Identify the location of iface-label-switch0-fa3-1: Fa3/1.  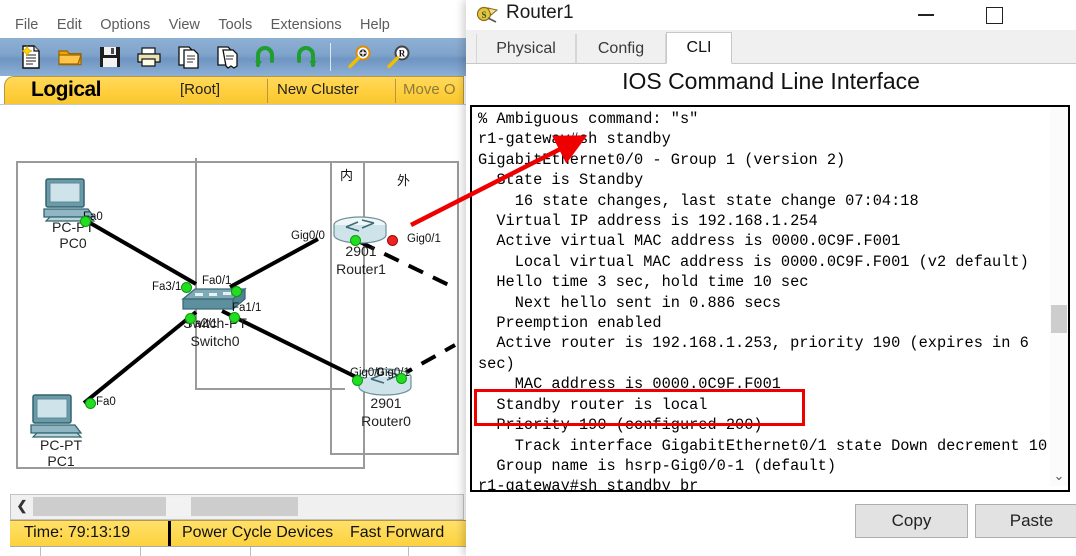
(167, 287).